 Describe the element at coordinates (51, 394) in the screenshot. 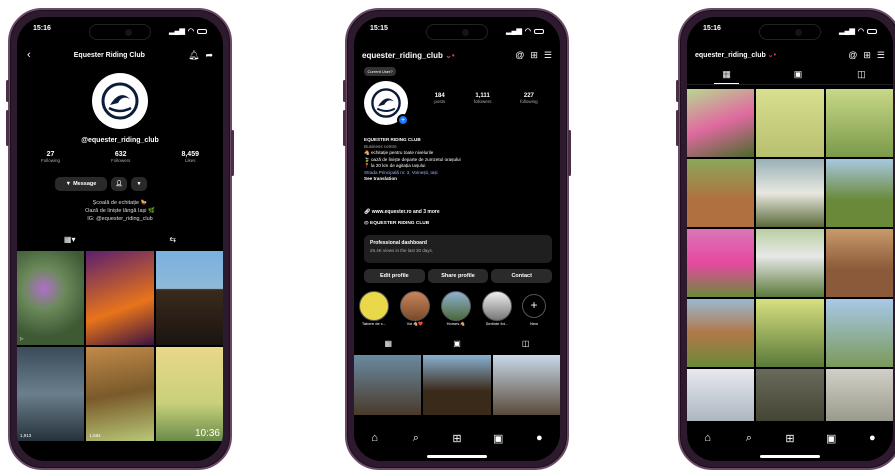

I see `grid-item: 1,913` at that location.